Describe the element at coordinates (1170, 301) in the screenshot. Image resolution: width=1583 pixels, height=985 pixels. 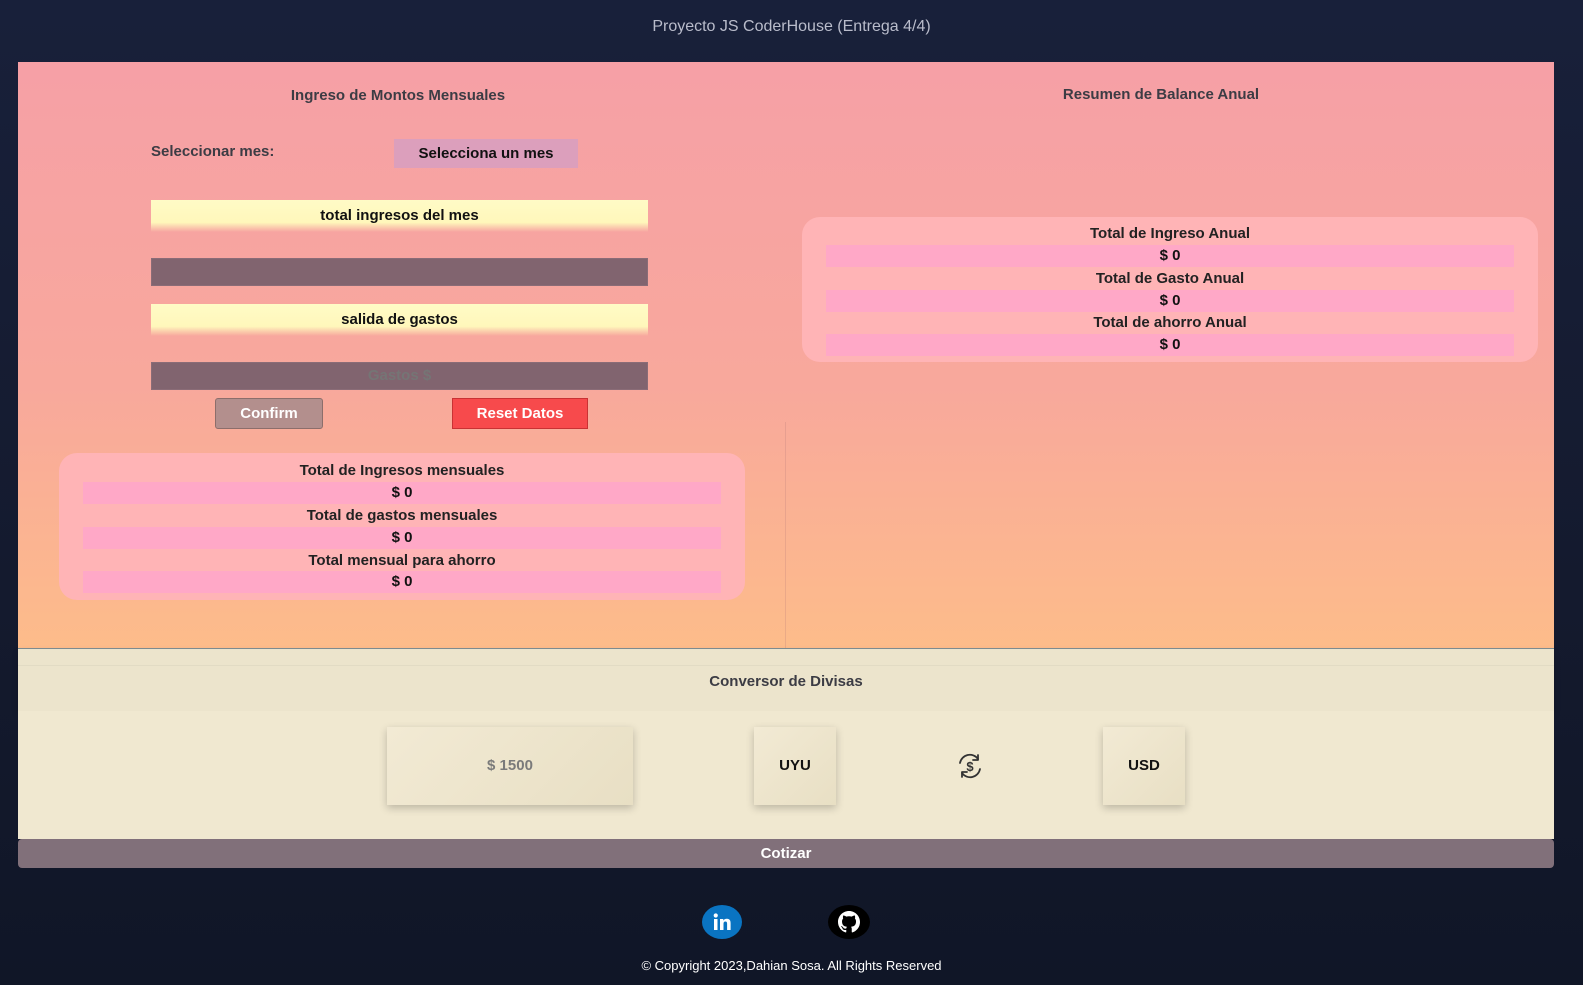
I see `annual-expense-value: $ 0` at that location.